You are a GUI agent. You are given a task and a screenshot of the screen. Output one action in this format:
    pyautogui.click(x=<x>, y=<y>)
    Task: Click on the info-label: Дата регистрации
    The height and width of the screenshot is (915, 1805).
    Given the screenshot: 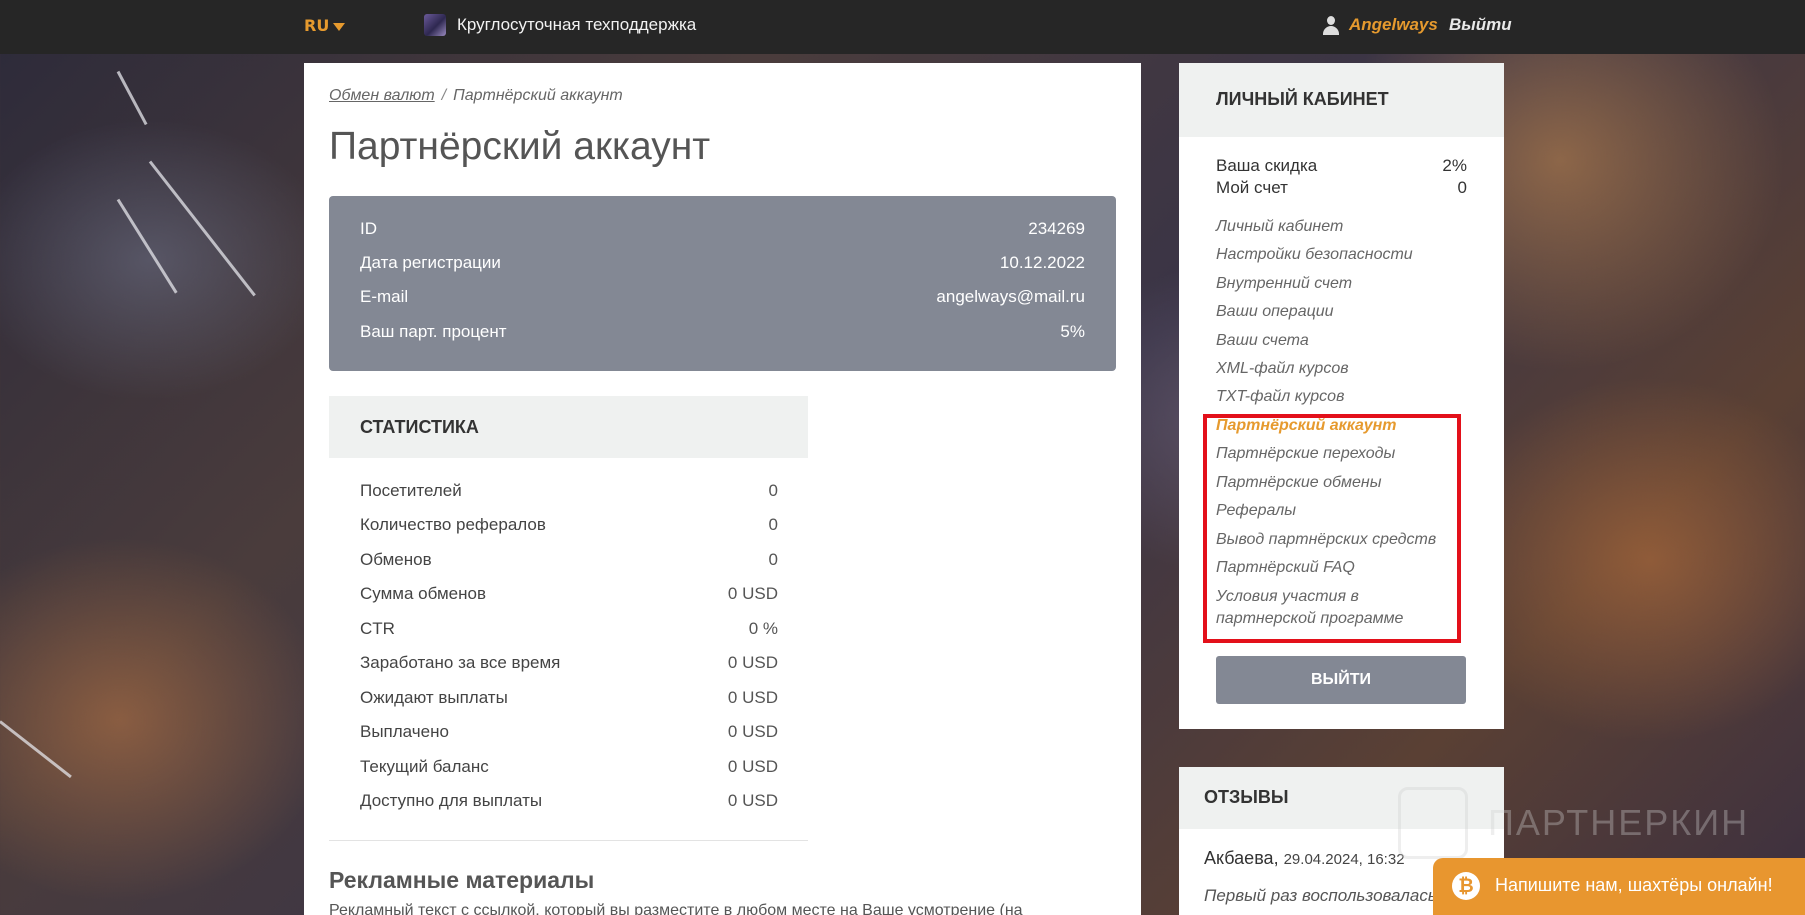 What is the action you would take?
    pyautogui.click(x=430, y=262)
    